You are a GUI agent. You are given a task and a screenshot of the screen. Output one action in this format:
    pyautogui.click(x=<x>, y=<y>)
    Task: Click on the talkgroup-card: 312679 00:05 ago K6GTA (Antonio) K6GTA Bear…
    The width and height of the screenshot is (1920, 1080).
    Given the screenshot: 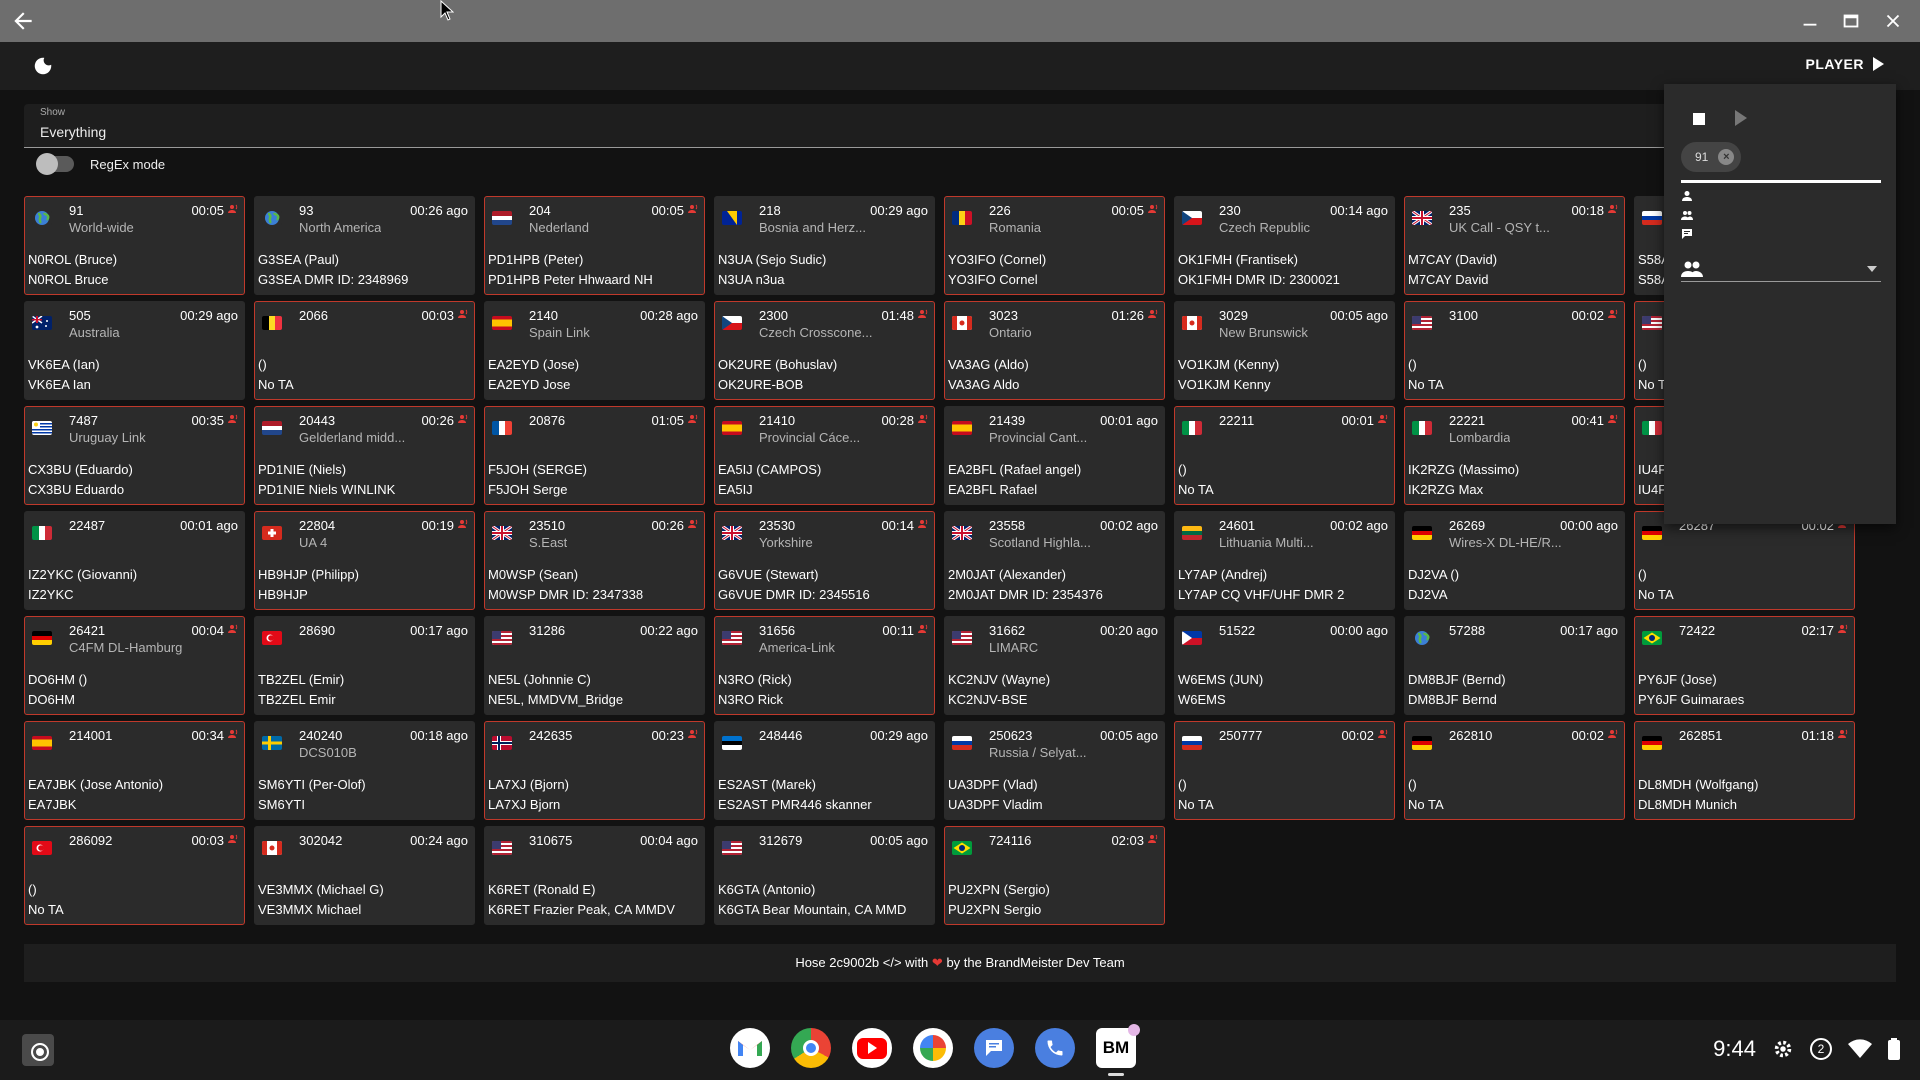 What is the action you would take?
    pyautogui.click(x=824, y=875)
    